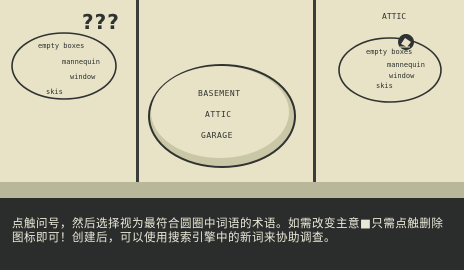 This screenshot has width=464, height=270. I want to click on option-garage: GARAGE, so click(217, 135).